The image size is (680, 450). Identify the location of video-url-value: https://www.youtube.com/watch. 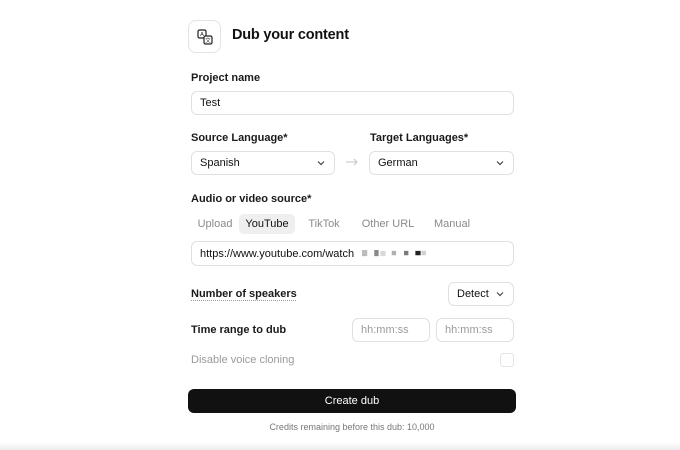
(277, 254).